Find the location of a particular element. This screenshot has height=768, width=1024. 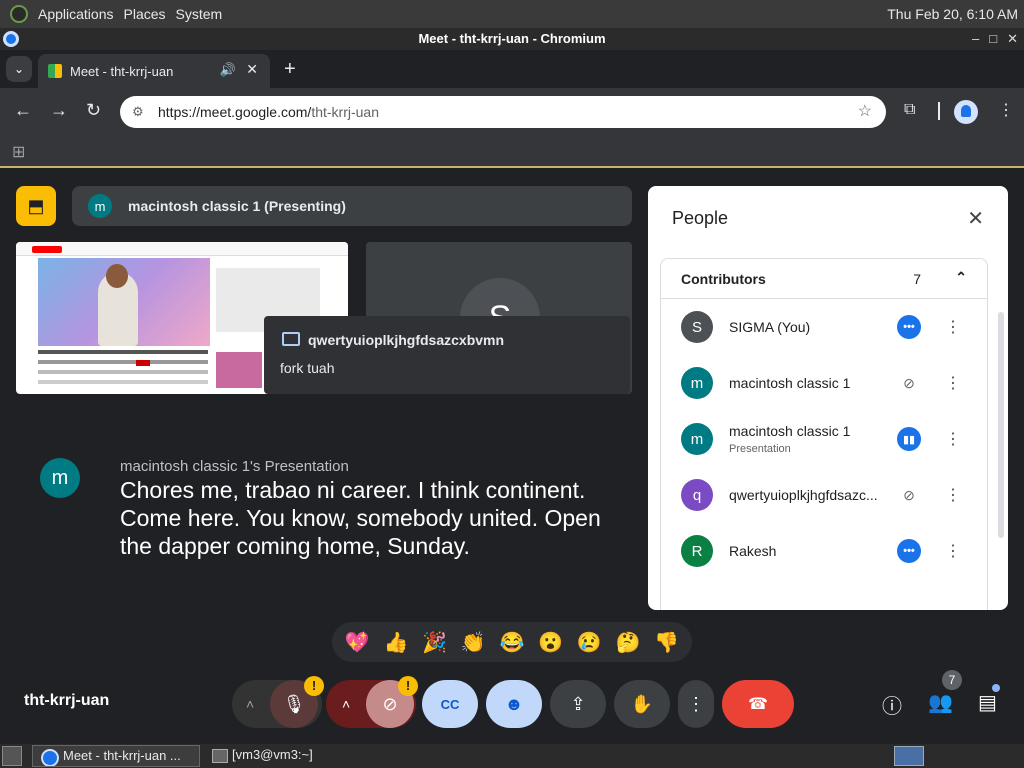

reaction-thumbs-up: 👍 is located at coordinates (396, 642).